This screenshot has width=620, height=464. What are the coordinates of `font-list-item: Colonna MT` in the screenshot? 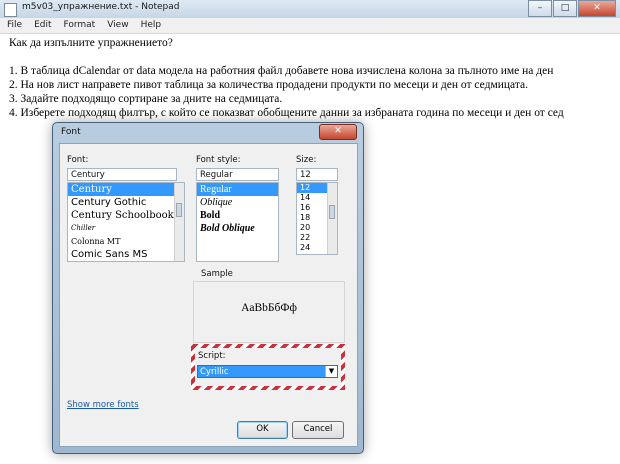 It's located at (126, 241).